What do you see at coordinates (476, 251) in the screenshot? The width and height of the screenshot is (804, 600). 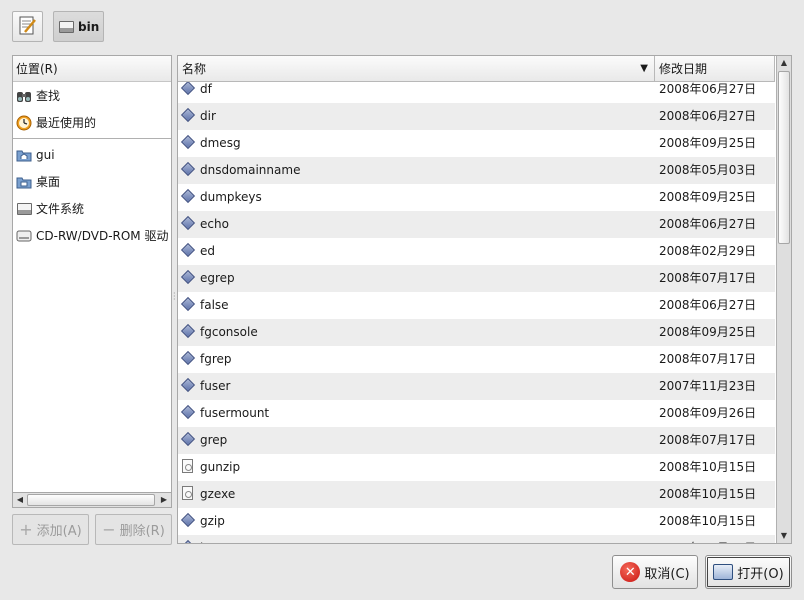 I see `file-row: ed 2008年02月29日` at bounding box center [476, 251].